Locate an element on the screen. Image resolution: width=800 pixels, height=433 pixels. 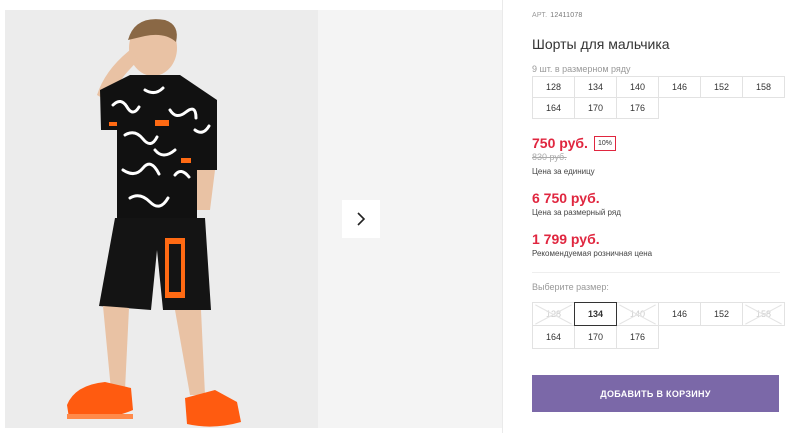
size-selector-grid: 128 134 140 146 152 158 164 170 176 is located at coordinates (658, 325).